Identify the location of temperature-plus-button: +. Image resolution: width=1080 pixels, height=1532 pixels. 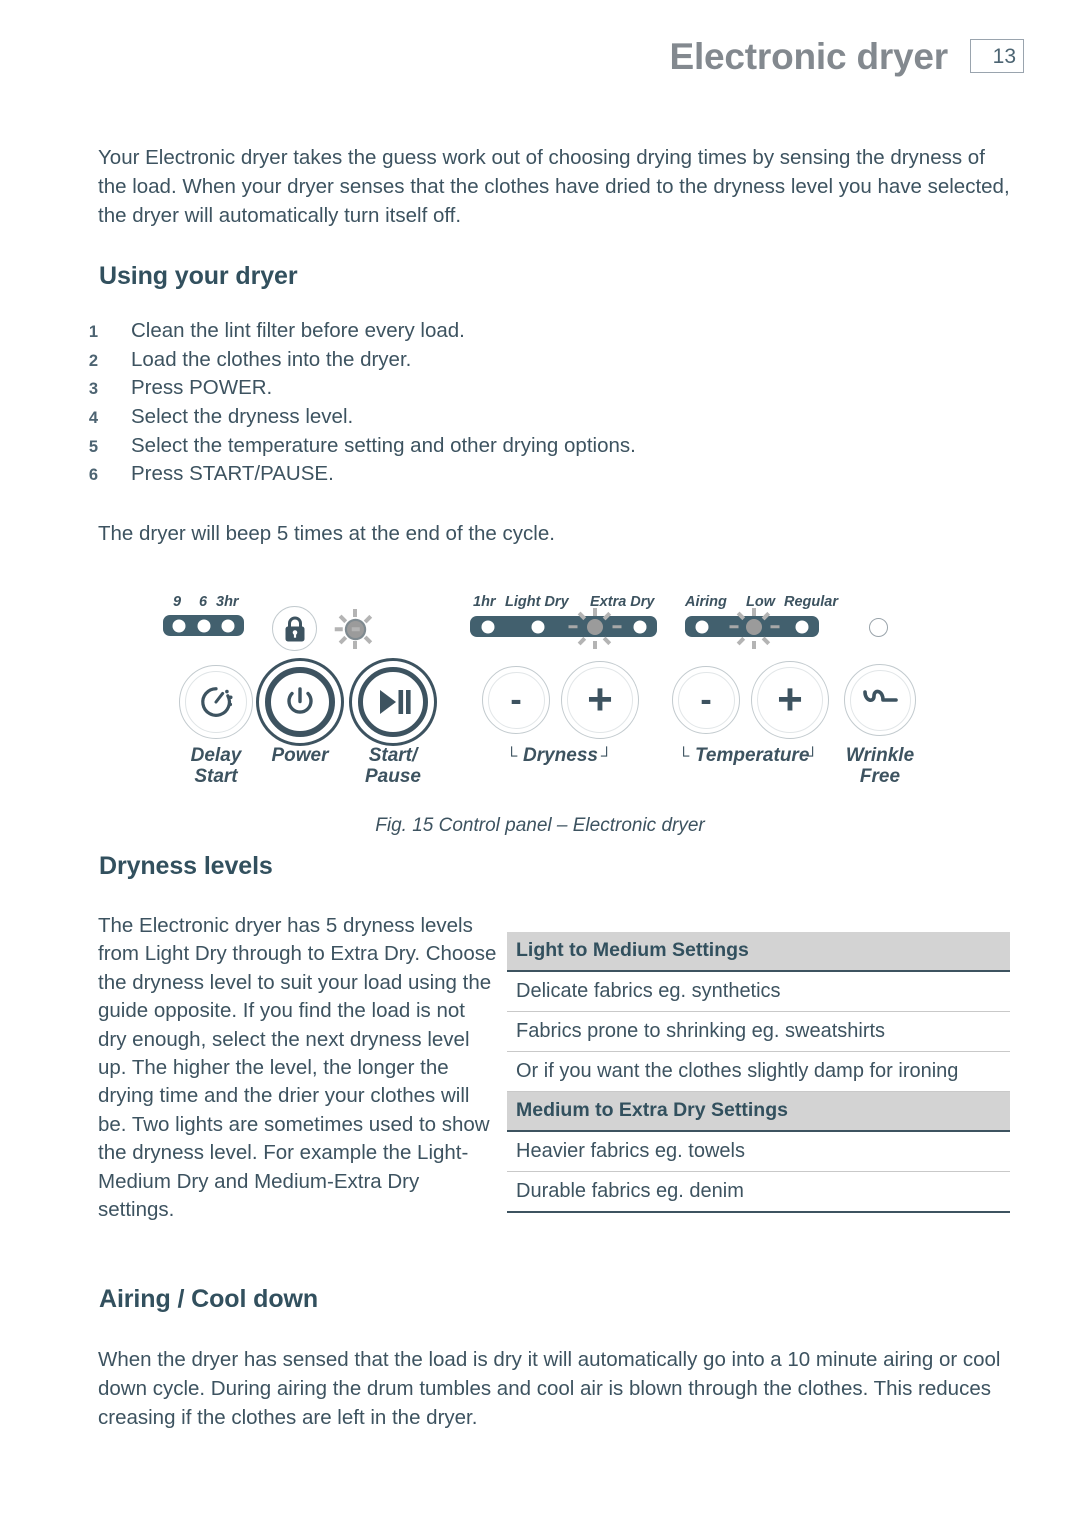
(790, 700).